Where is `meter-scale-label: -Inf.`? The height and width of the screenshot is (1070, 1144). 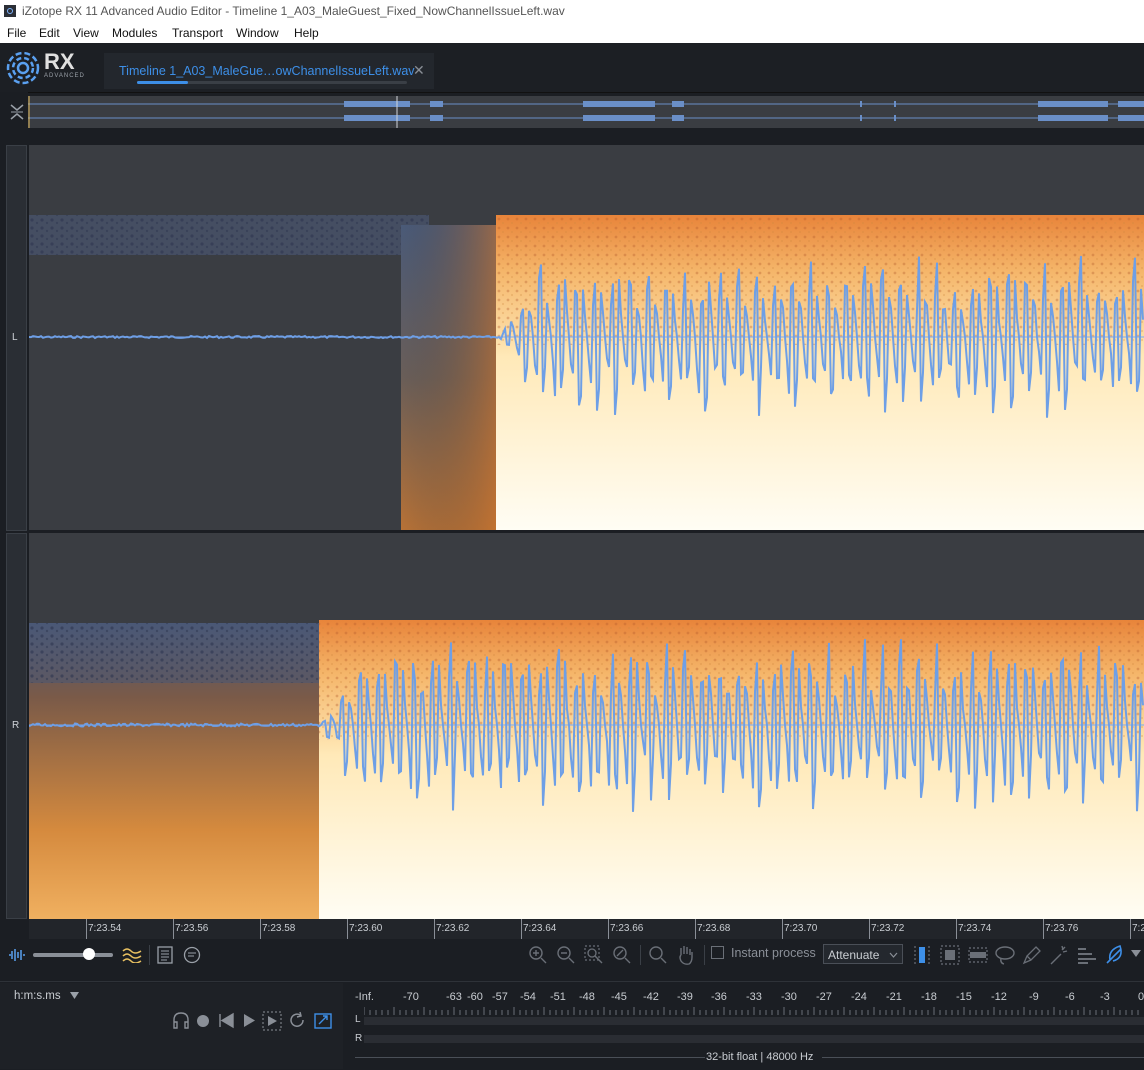
meter-scale-label: -Inf. is located at coordinates (364, 997).